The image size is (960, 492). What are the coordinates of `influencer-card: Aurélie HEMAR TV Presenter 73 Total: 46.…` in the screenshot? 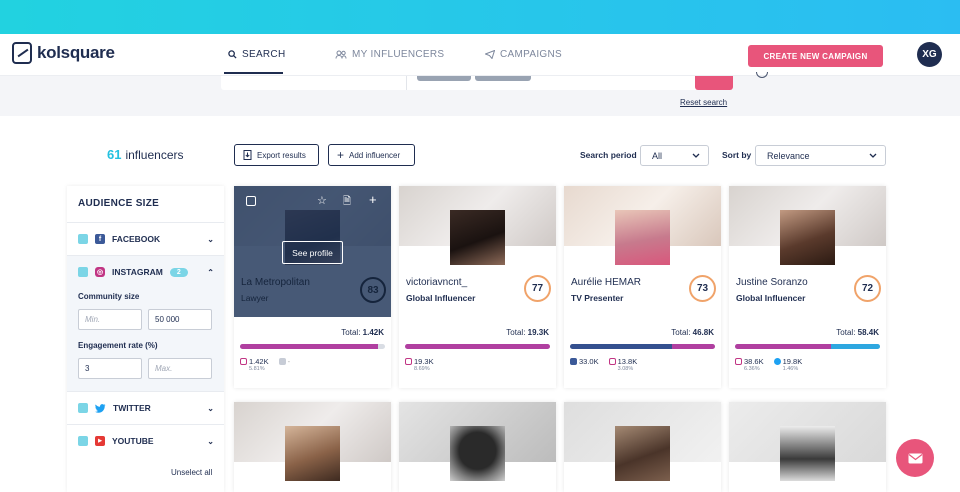 It's located at (642, 287).